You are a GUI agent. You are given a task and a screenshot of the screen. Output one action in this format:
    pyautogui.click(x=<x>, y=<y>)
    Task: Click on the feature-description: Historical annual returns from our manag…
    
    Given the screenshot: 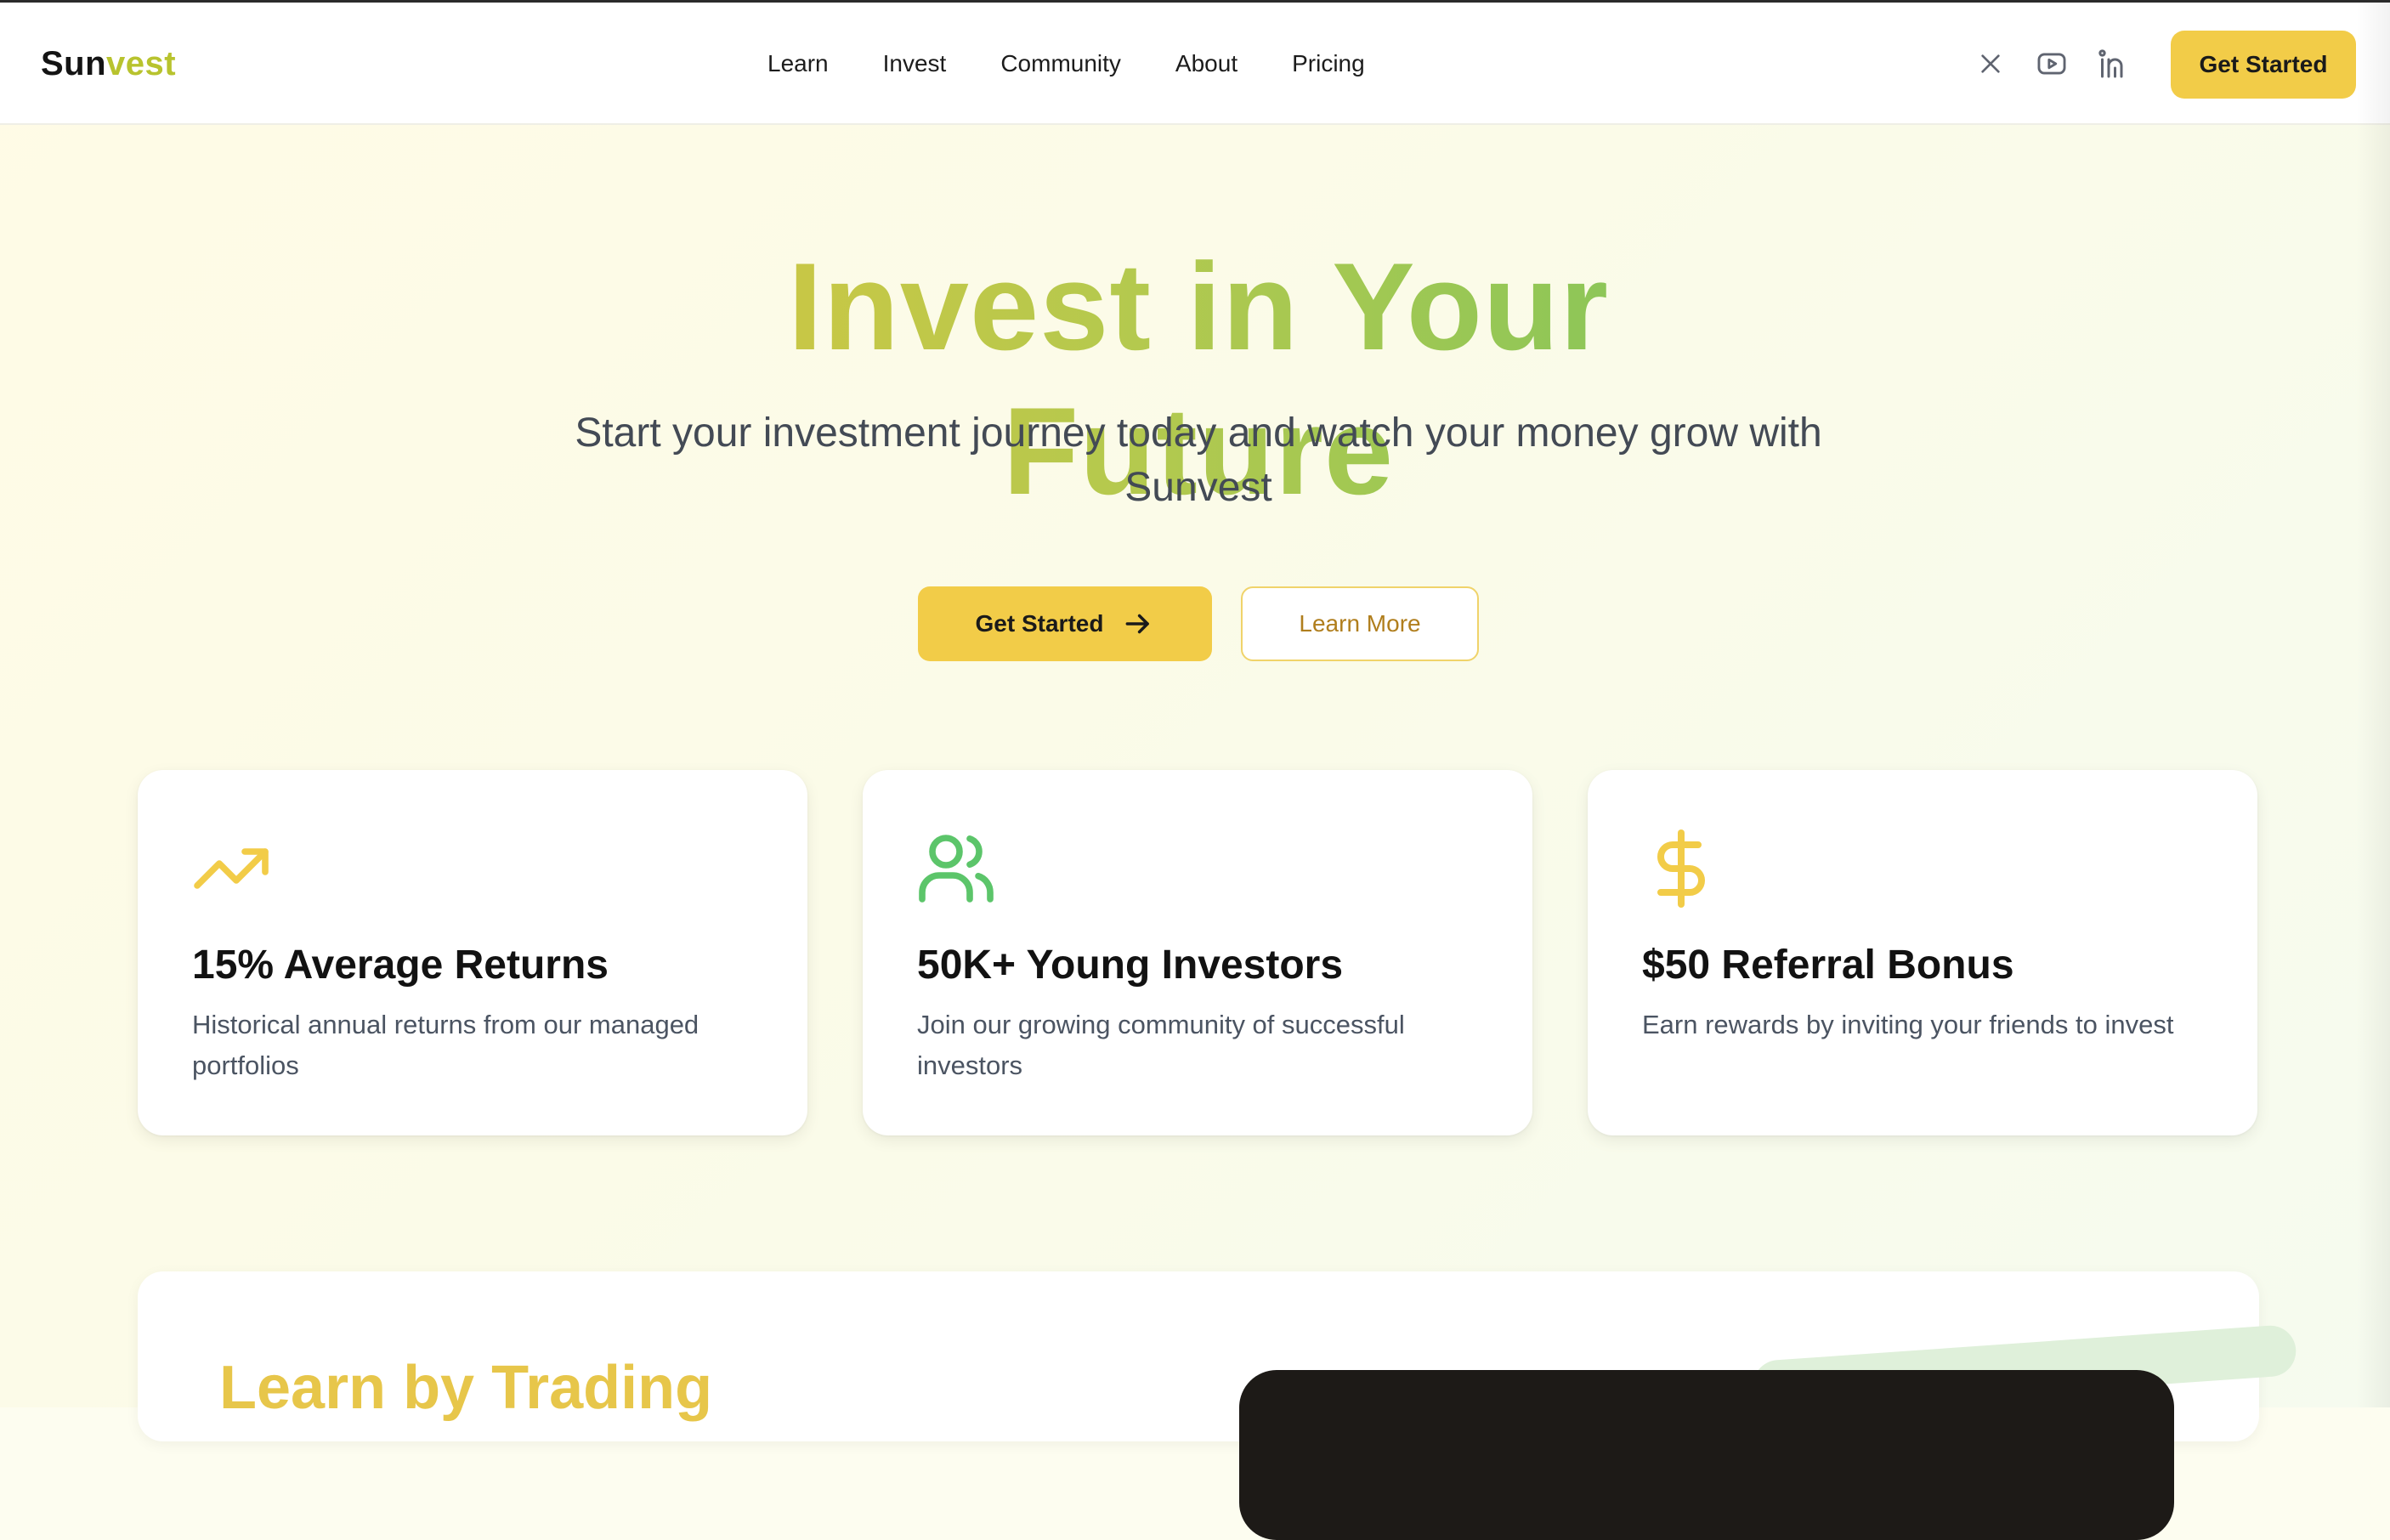 What is the action you would take?
    pyautogui.click(x=445, y=1045)
    